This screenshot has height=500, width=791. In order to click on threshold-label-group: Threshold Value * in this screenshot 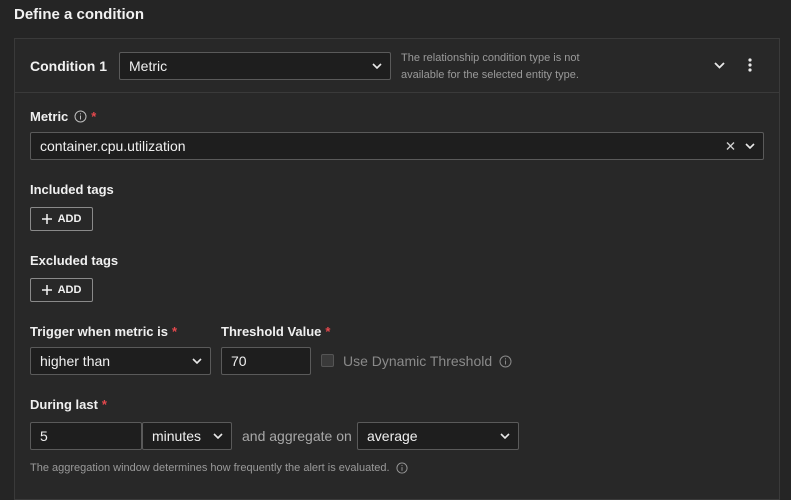, I will do `click(275, 331)`.